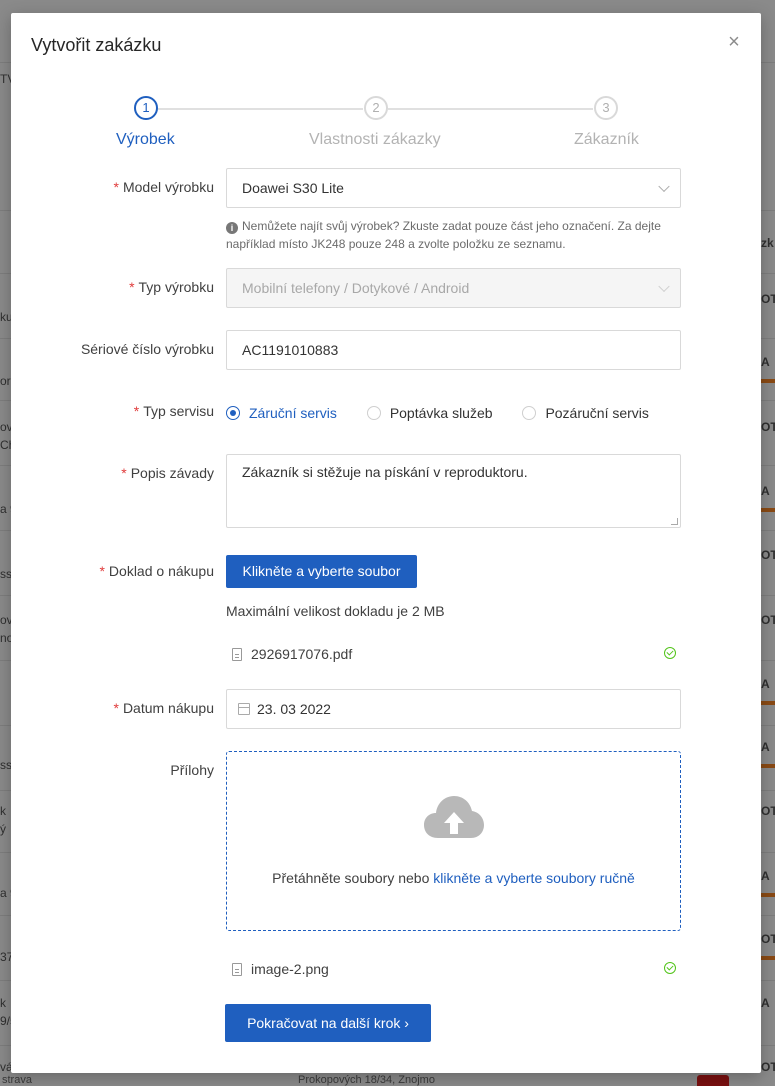 This screenshot has height=1086, width=775. What do you see at coordinates (606, 108) in the screenshot?
I see `step-3-circle: 3` at bounding box center [606, 108].